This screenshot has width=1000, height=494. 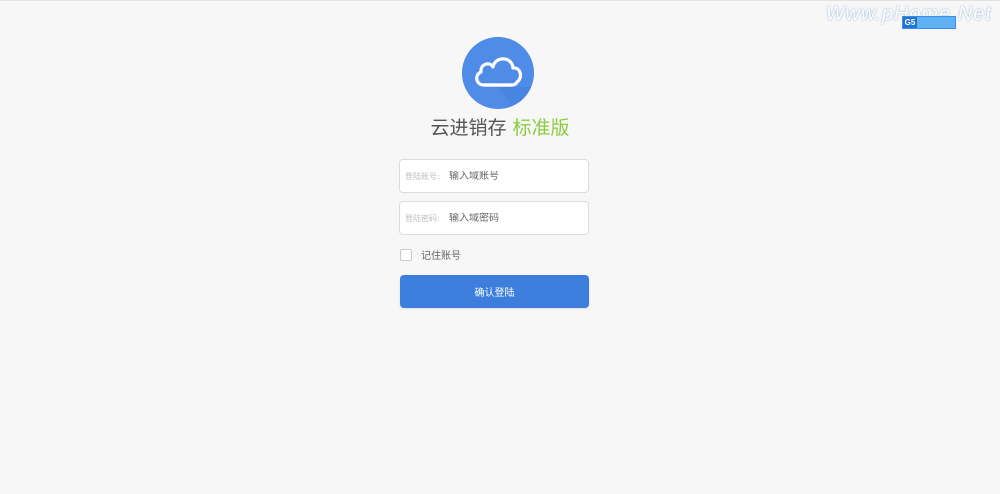 I want to click on edition-label: 标准版, so click(x=541, y=128).